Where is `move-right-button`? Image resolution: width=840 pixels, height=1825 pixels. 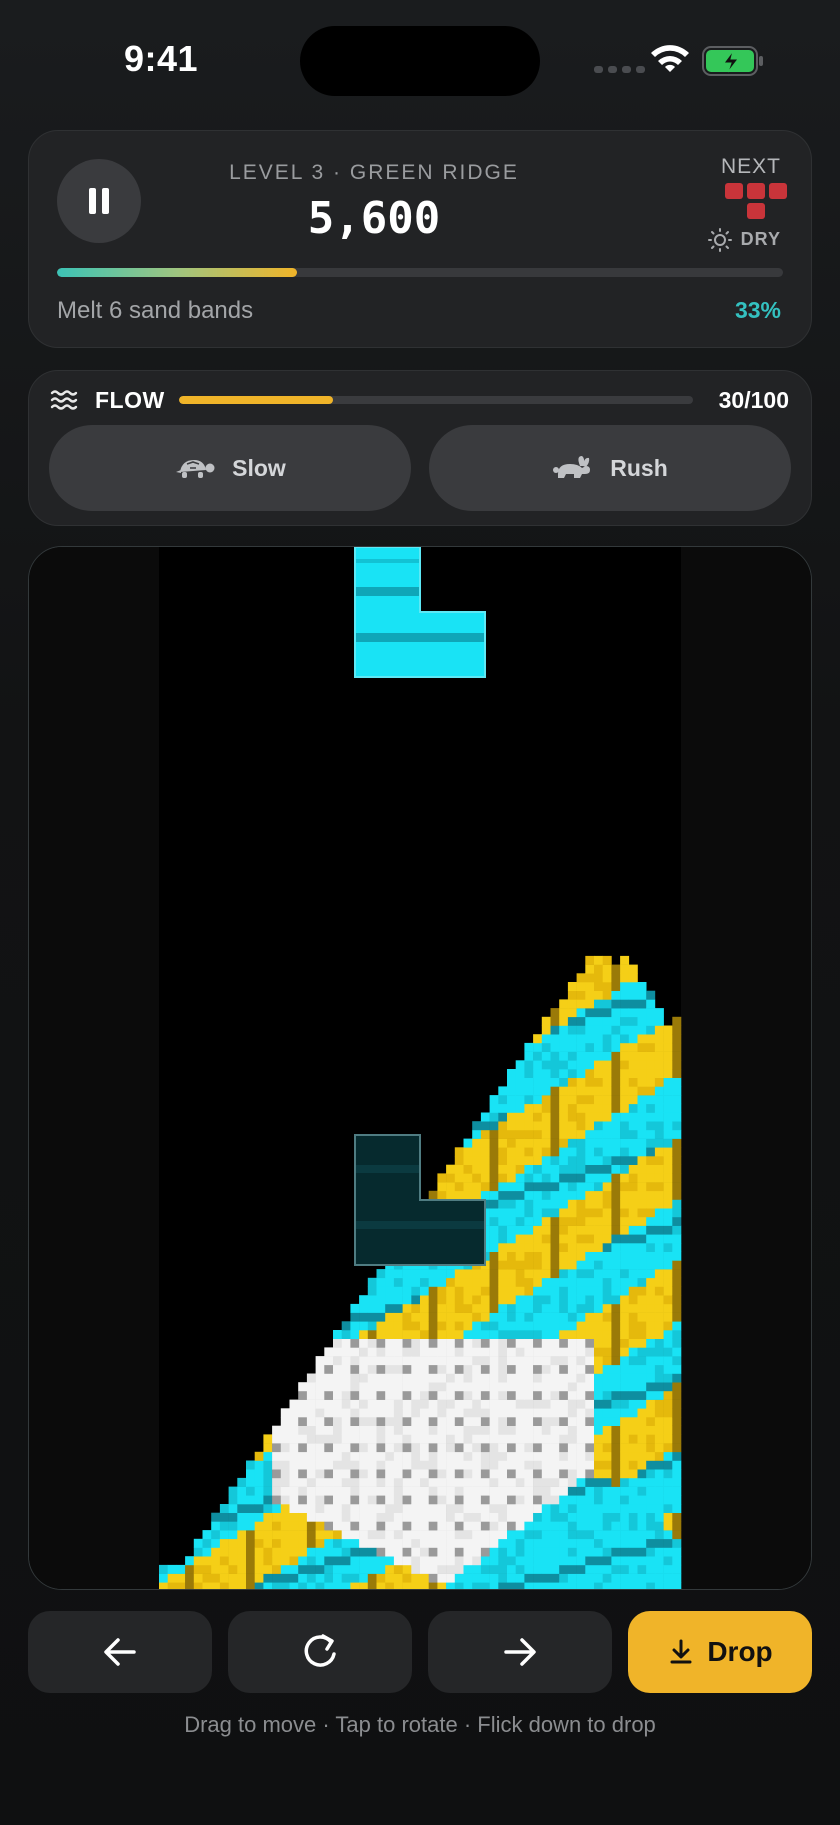 move-right-button is located at coordinates (520, 1652).